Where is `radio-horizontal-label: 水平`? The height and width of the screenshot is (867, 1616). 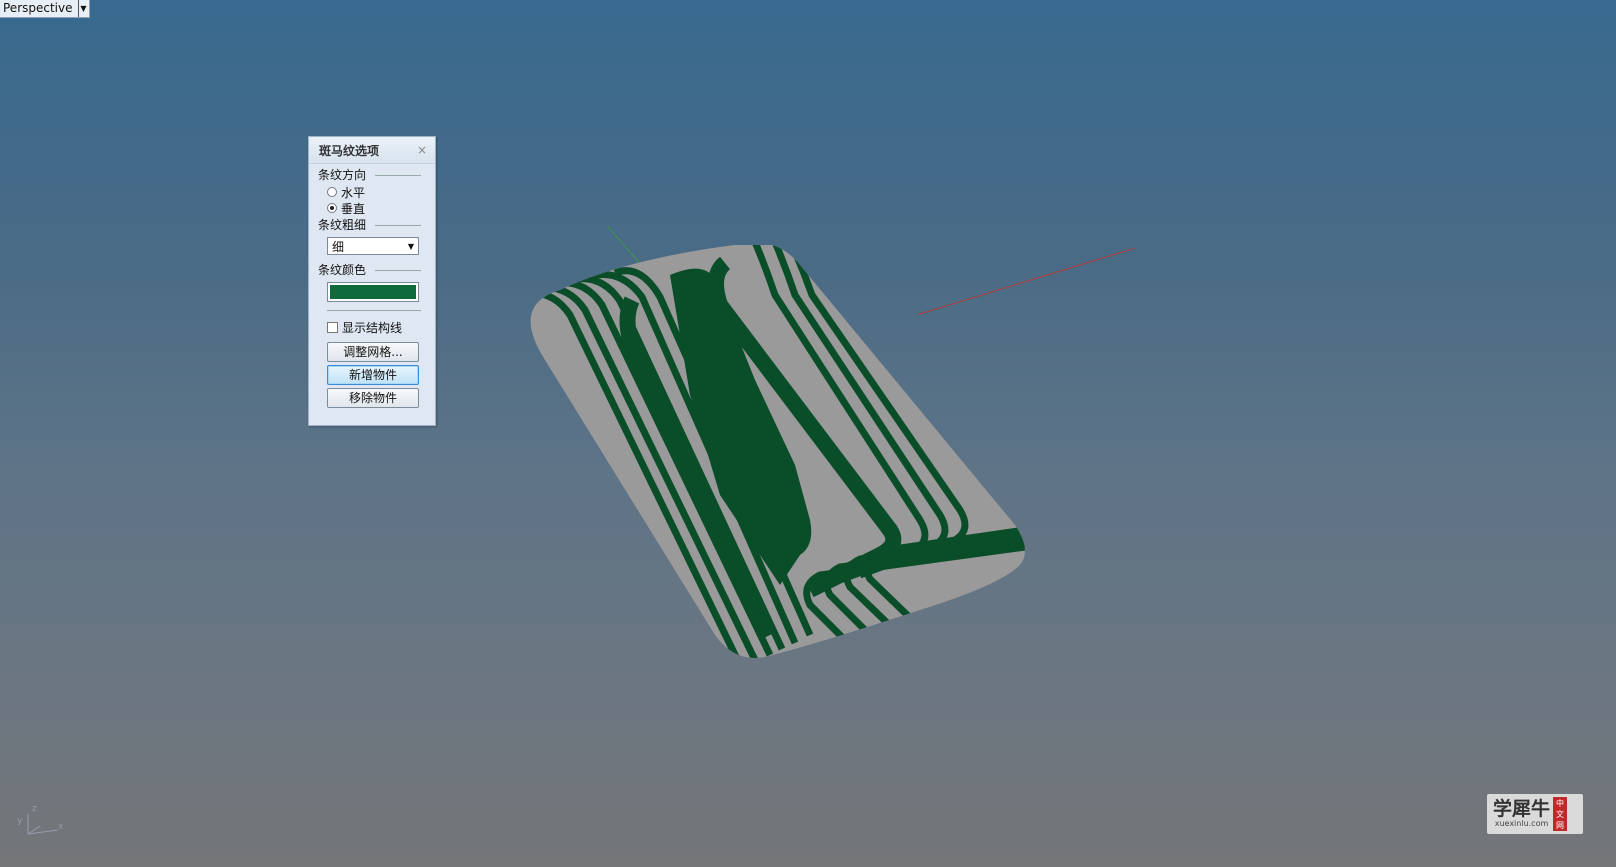 radio-horizontal-label: 水平 is located at coordinates (353, 192).